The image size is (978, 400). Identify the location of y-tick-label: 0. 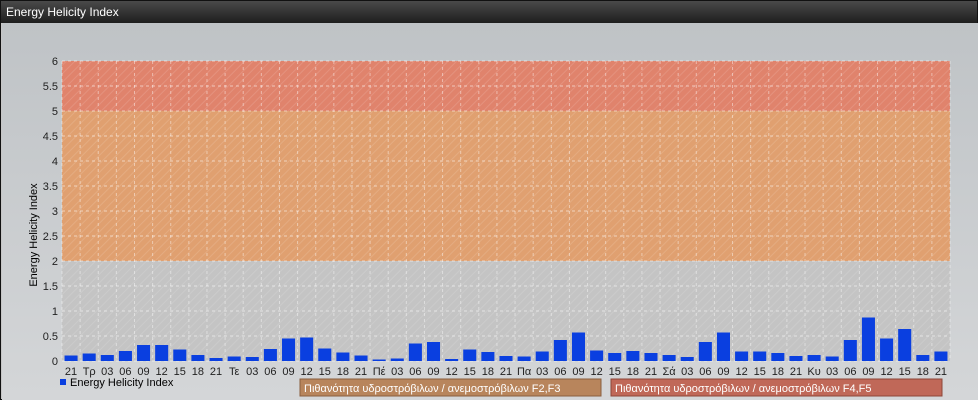
(55, 362).